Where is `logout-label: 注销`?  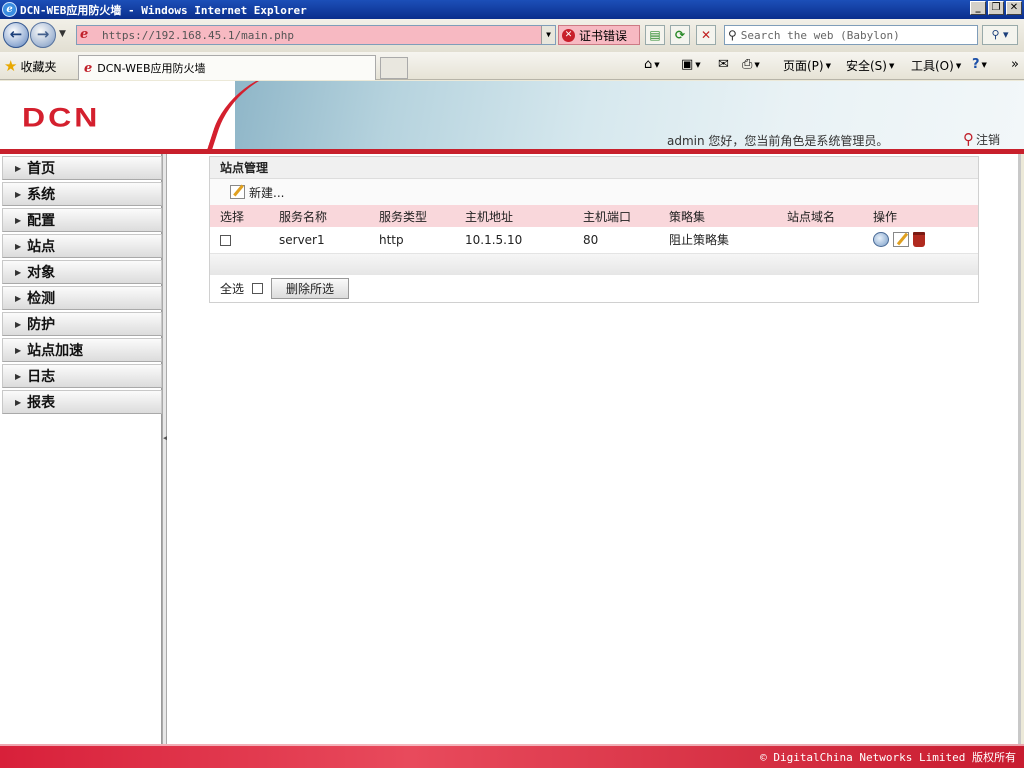
logout-label: 注销 is located at coordinates (988, 139).